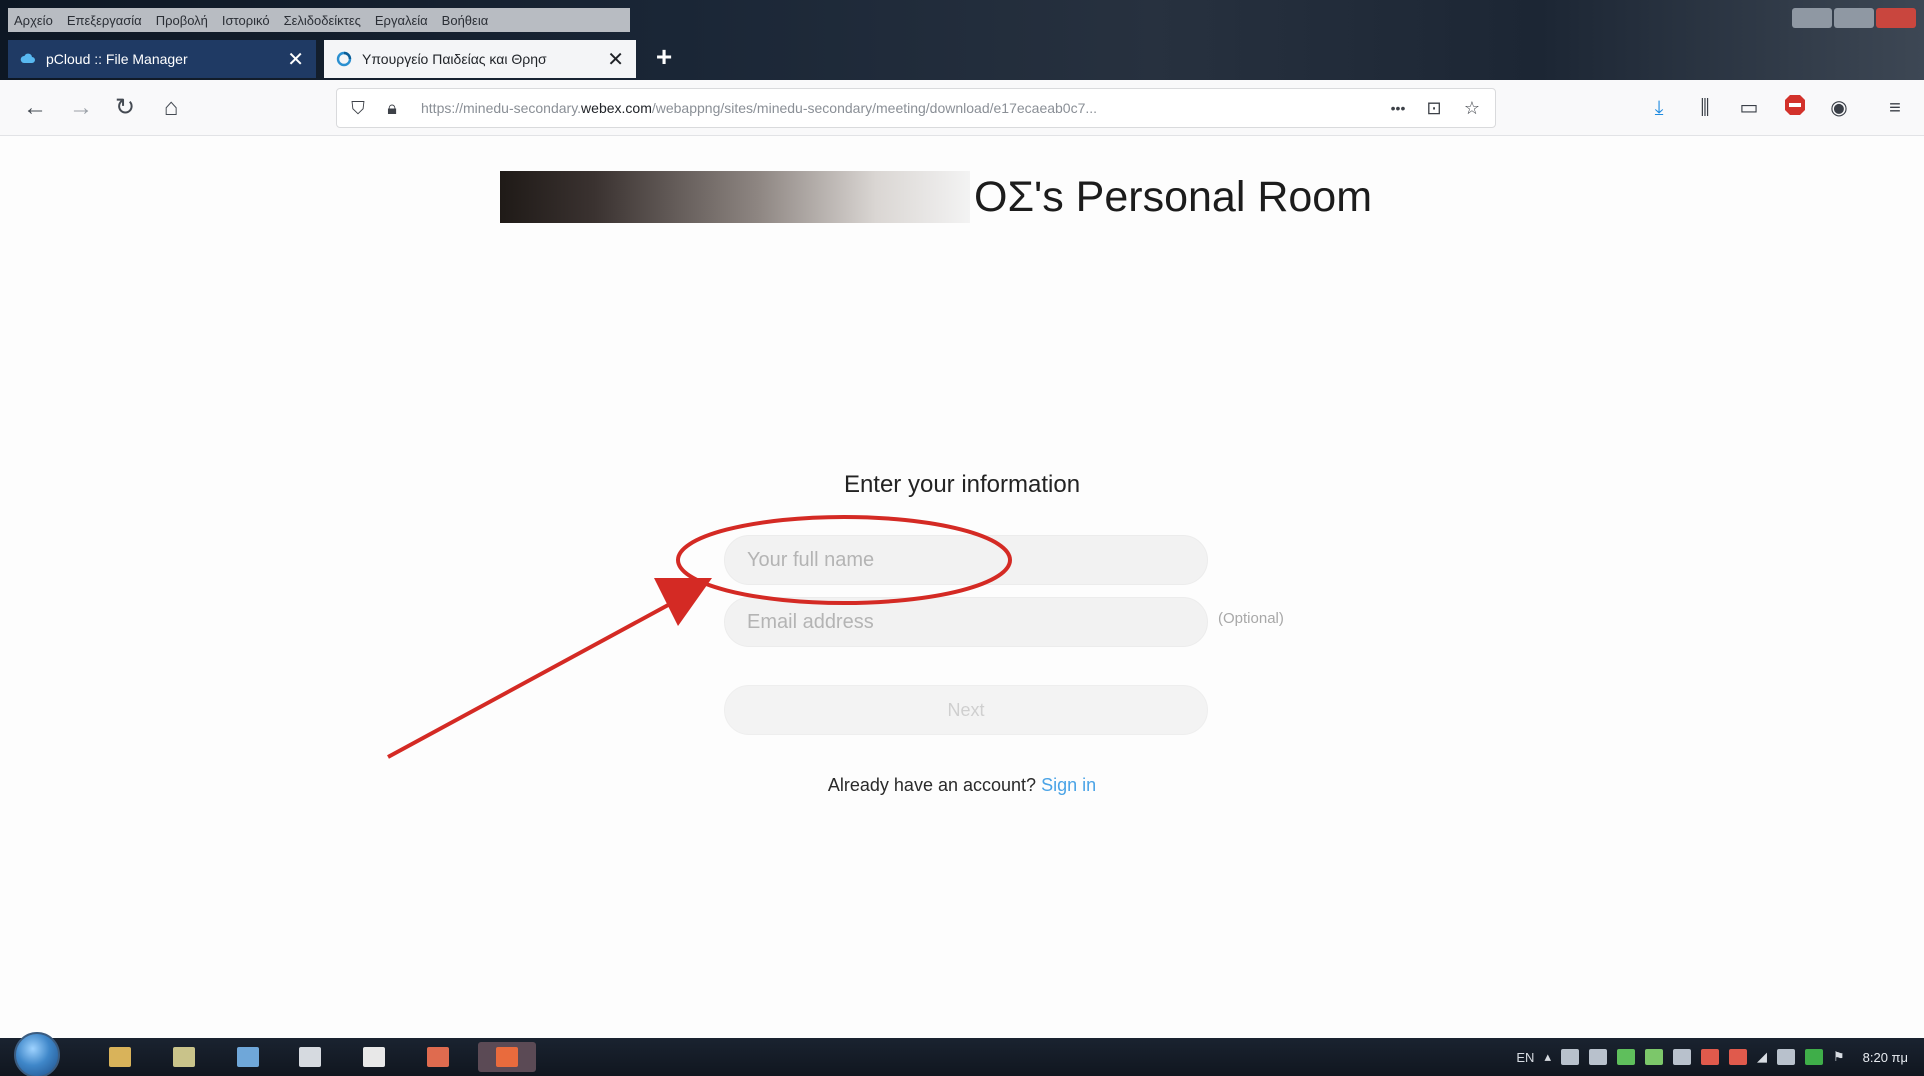 The width and height of the screenshot is (1924, 1076). I want to click on tab-pcloud: pCloud :: File Manager ✕, so click(162, 59).